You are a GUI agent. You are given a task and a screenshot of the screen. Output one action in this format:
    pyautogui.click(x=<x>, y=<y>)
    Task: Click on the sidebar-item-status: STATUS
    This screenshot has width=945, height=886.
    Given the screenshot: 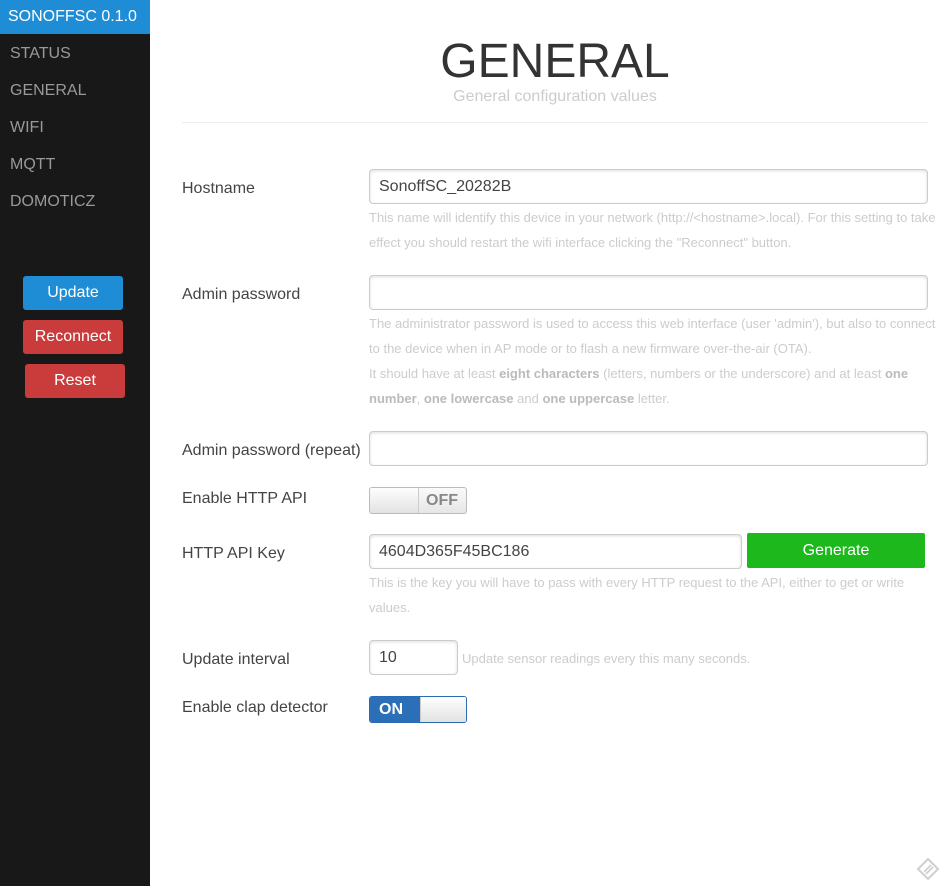 What is the action you would take?
    pyautogui.click(x=75, y=53)
    